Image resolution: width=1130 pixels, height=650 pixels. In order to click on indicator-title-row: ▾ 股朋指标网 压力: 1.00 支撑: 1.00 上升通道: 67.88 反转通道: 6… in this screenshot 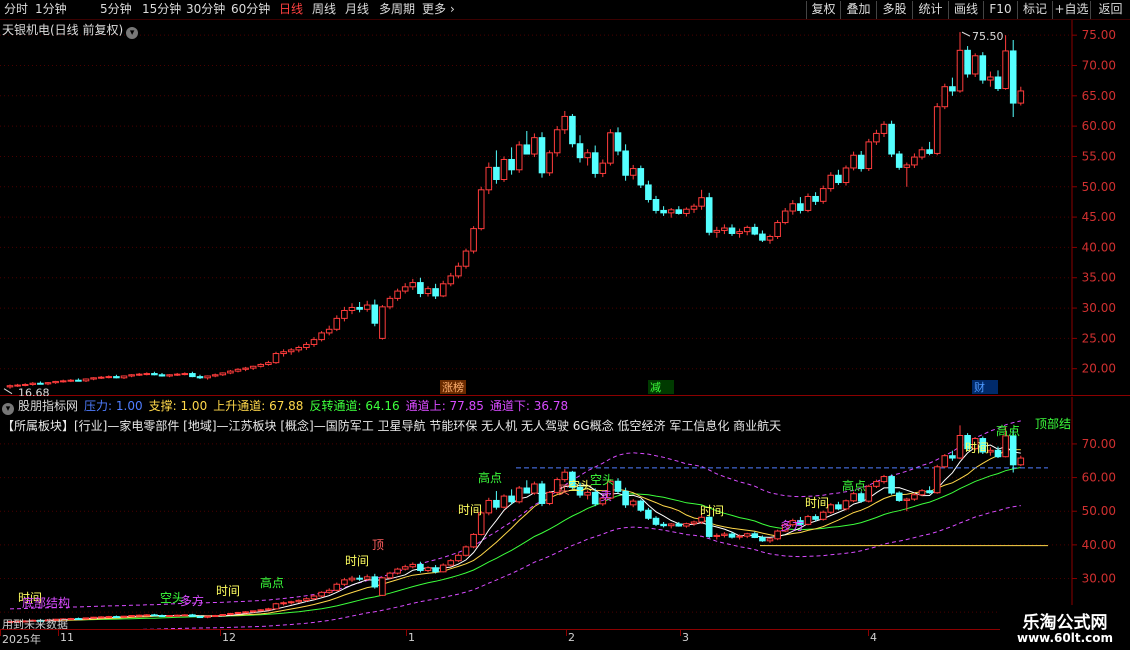, I will do `click(288, 407)`.